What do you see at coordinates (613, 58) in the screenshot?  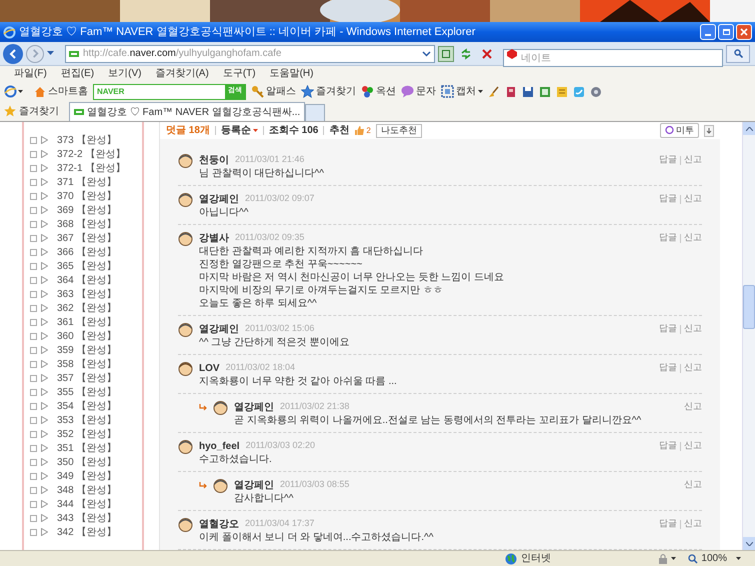 I see `search-field: 네이트` at bounding box center [613, 58].